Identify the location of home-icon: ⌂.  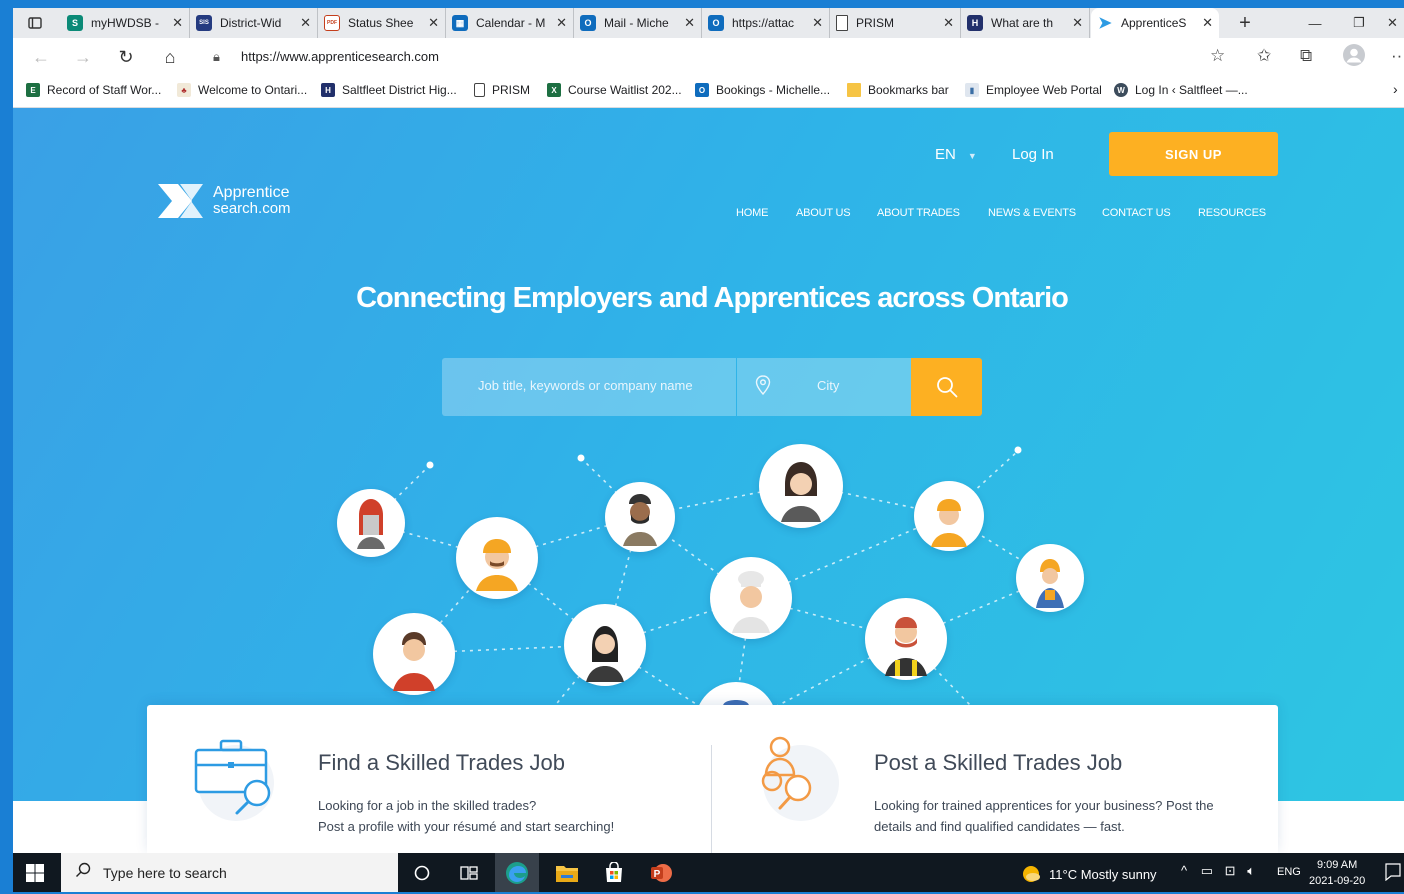
(170, 57).